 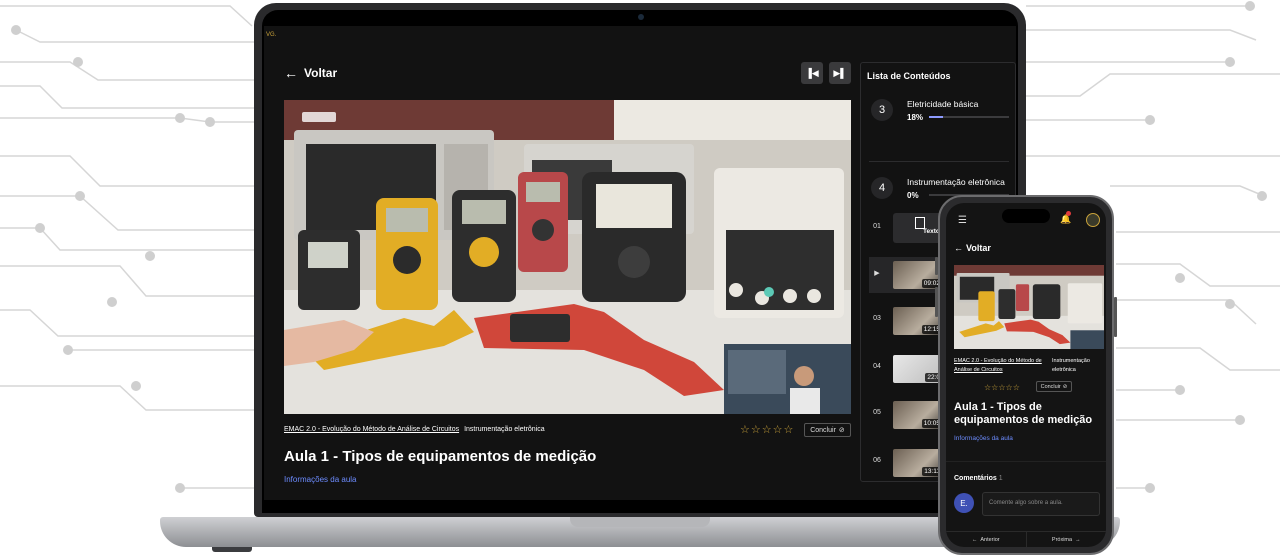 What do you see at coordinates (640, 522) in the screenshot?
I see `laptop-groove` at bounding box center [640, 522].